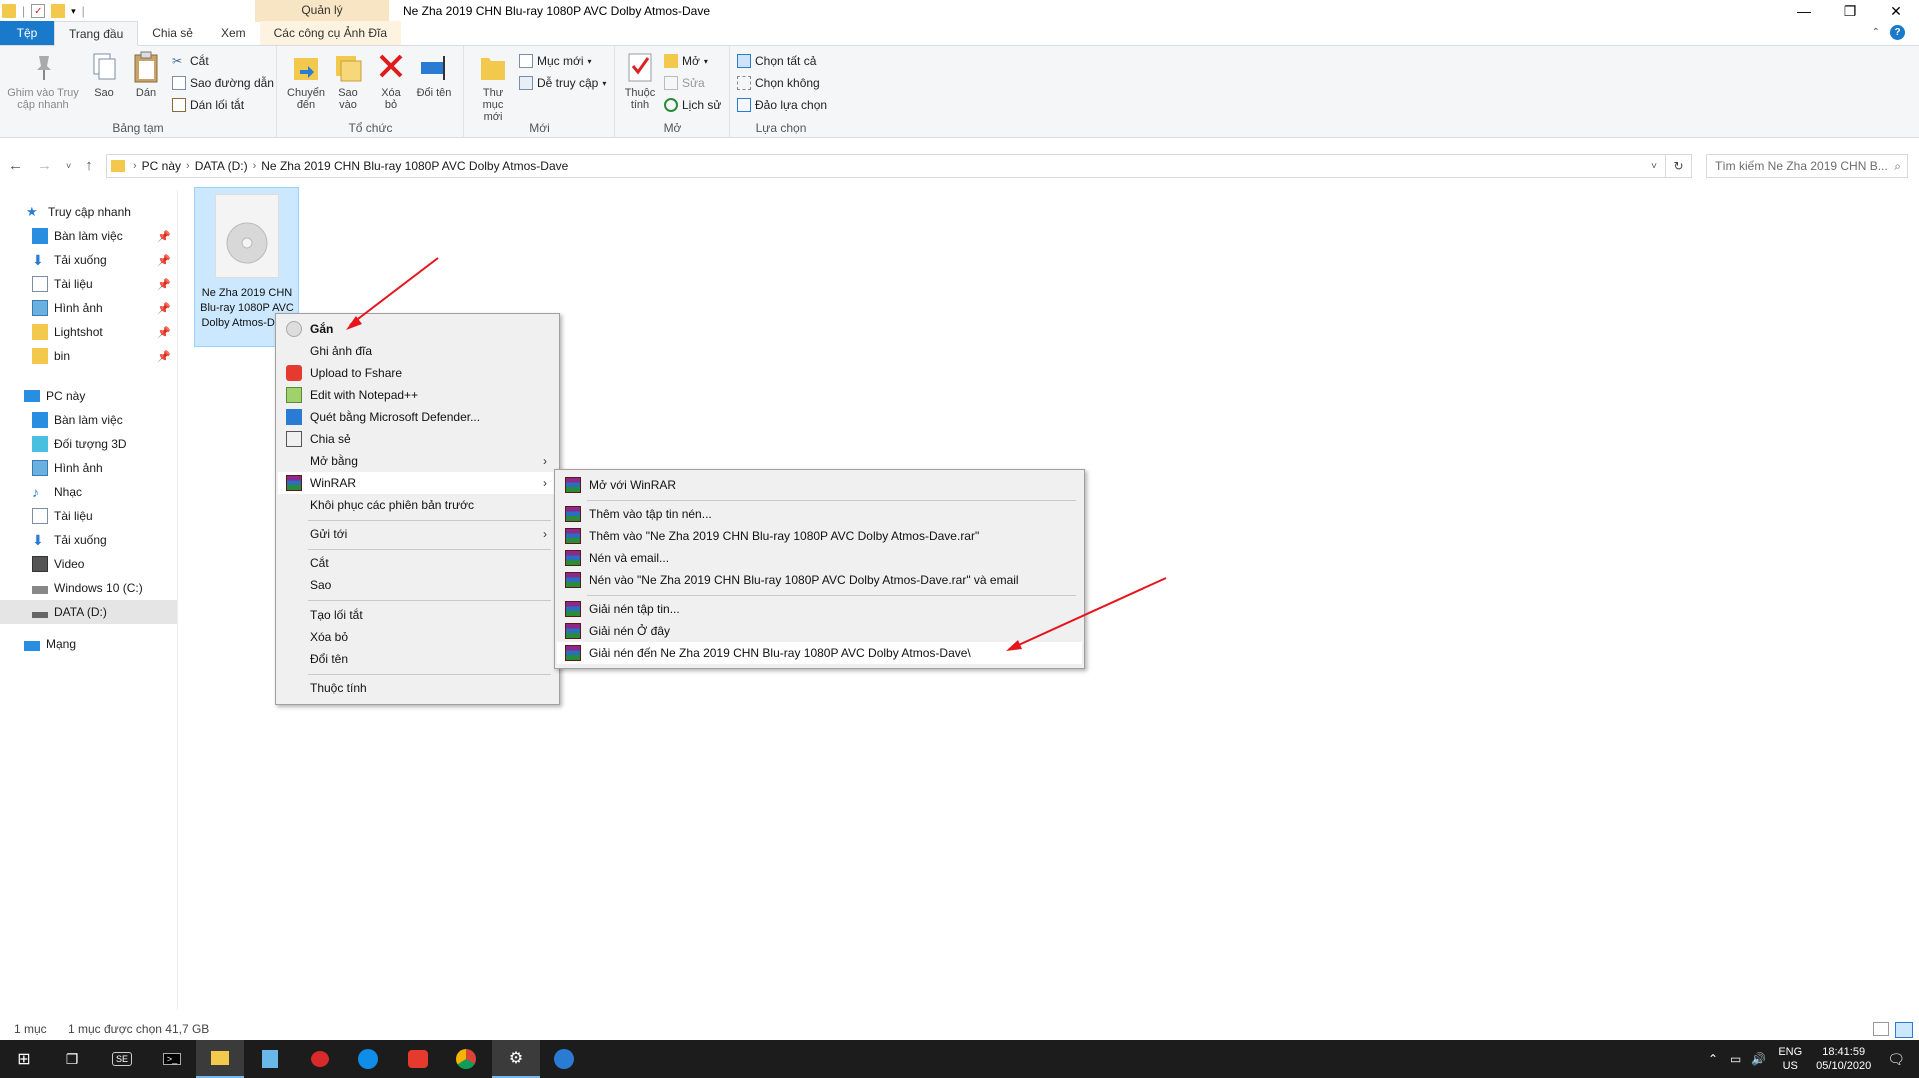  I want to click on taskbar-cloud-app, so click(418, 1059).